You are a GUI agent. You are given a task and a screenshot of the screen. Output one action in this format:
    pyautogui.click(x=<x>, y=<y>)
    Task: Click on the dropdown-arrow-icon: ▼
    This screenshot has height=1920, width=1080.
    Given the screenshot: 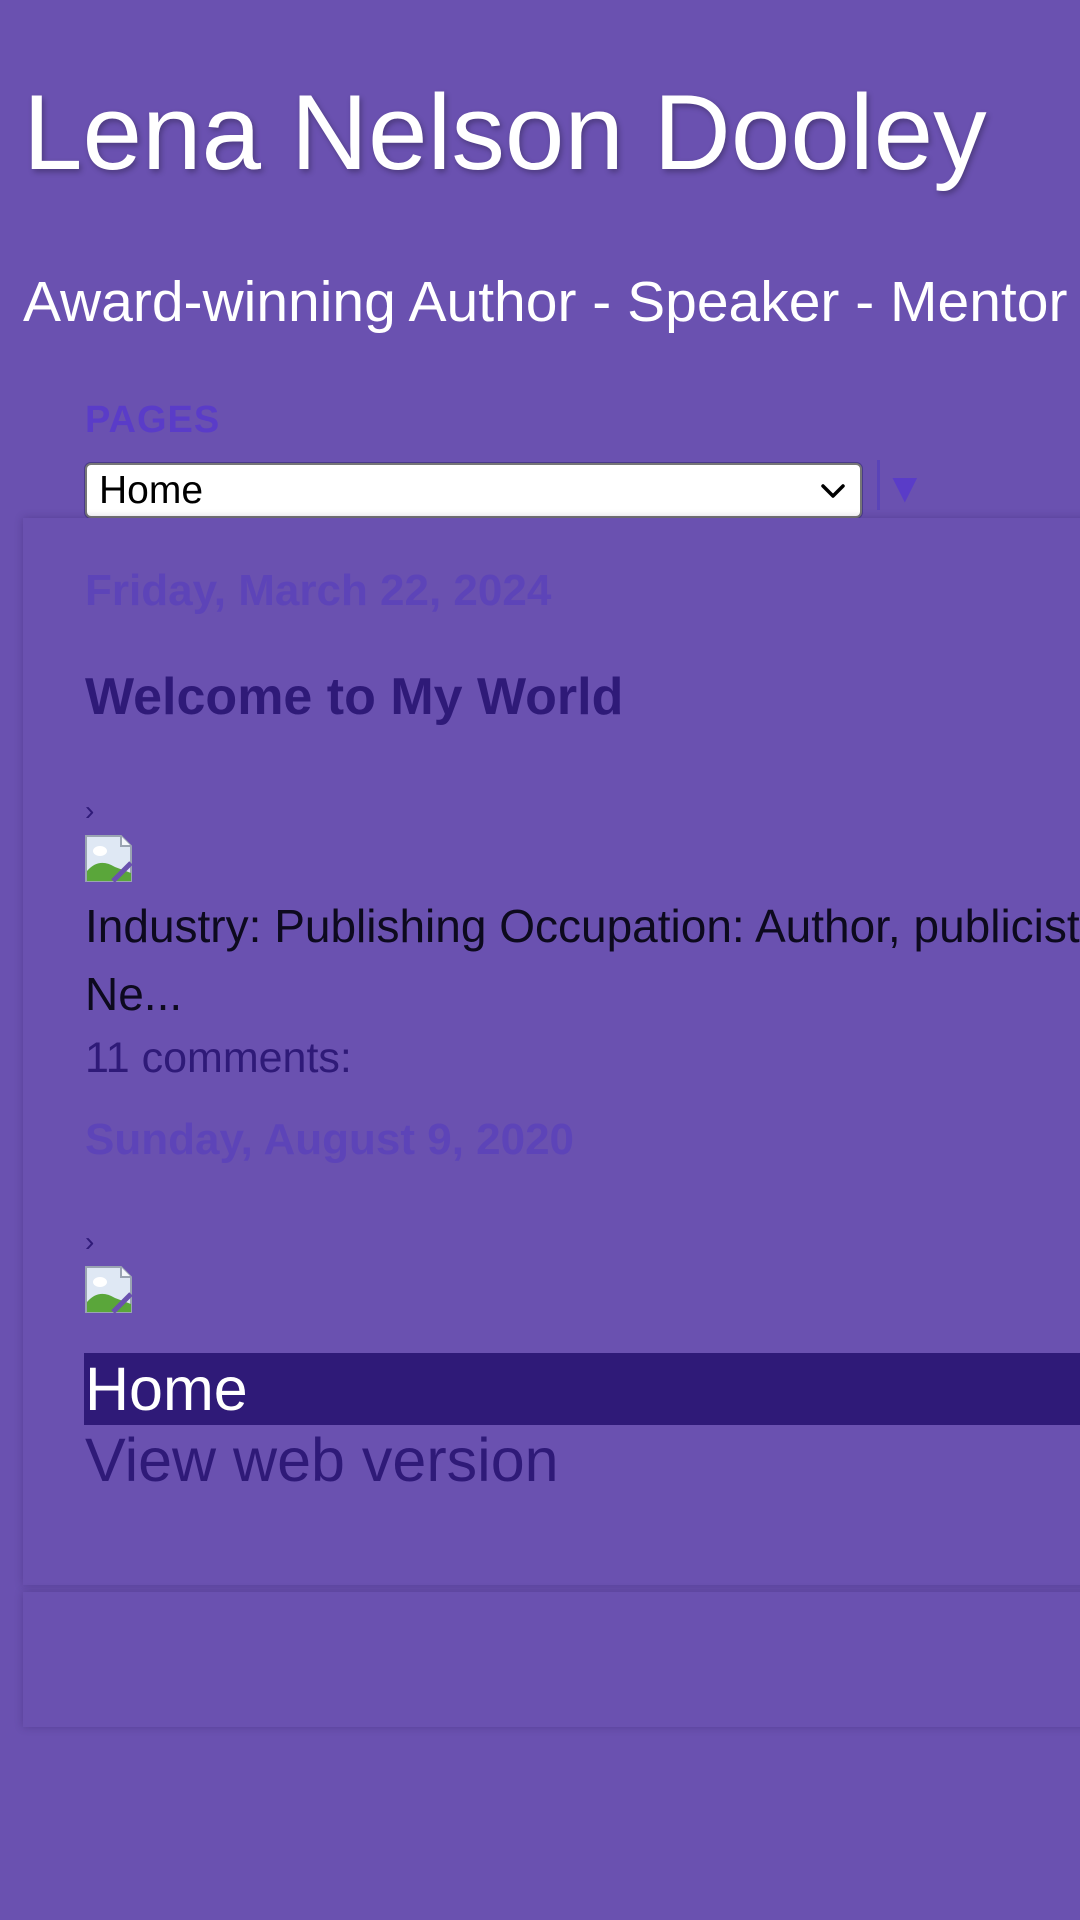 What is the action you would take?
    pyautogui.click(x=905, y=488)
    